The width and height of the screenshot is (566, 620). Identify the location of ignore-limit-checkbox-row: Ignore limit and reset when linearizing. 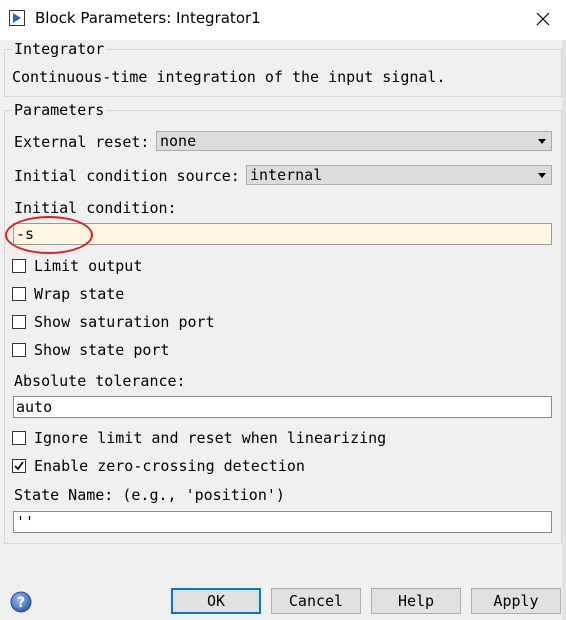
(212, 438).